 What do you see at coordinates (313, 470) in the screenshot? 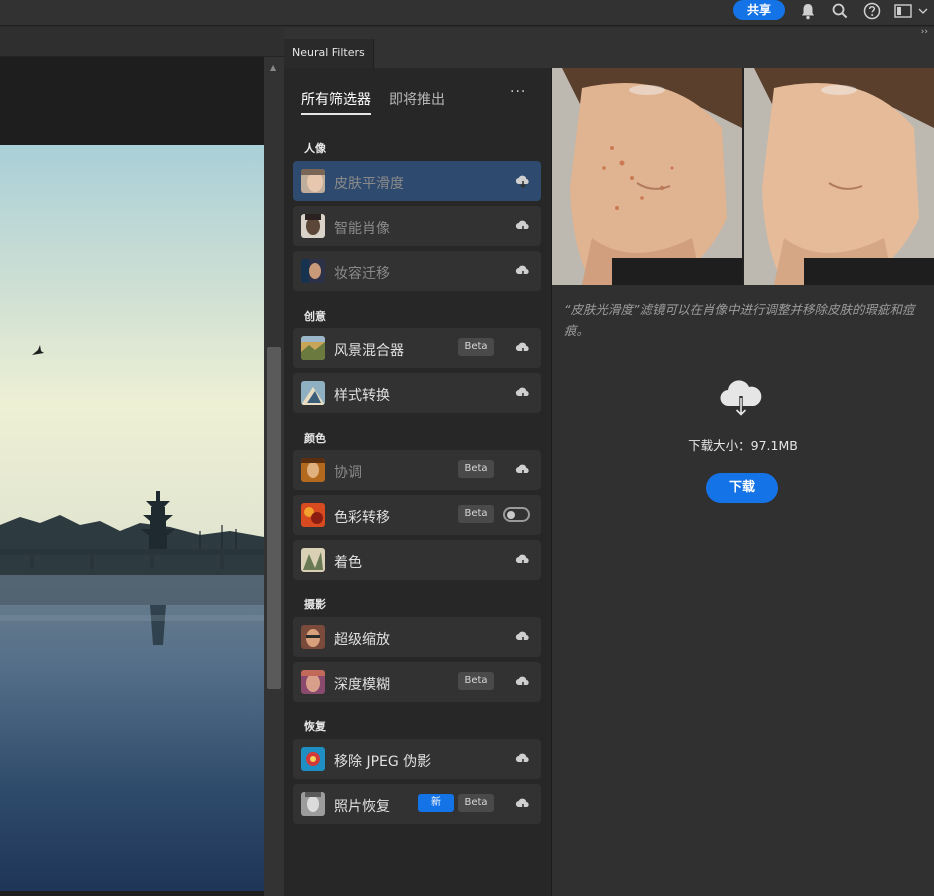
I see `harmonization-thumbnail` at bounding box center [313, 470].